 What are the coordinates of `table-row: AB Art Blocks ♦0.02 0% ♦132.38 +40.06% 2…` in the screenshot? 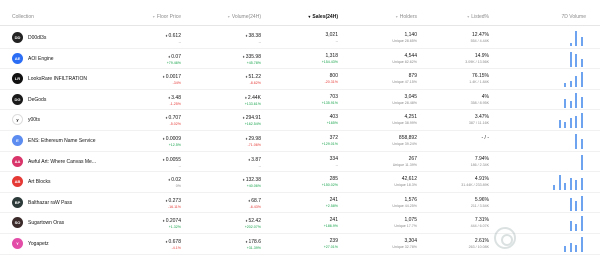 It's located at (300, 182).